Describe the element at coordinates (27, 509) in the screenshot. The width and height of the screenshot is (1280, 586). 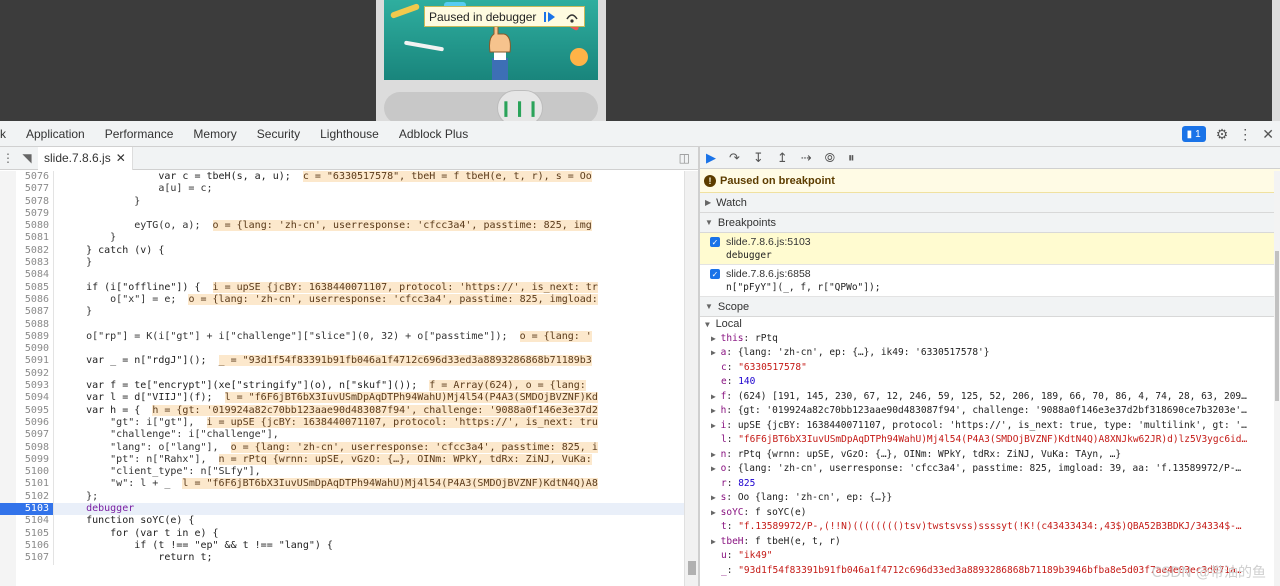
I see `line-number: 5103` at that location.